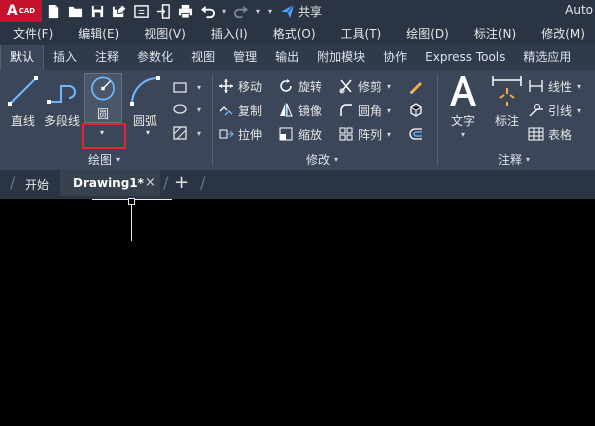 Image resolution: width=595 pixels, height=426 pixels. Describe the element at coordinates (148, 132) in the screenshot. I see `arc-dropdown-arrow-icon: ▾` at that location.